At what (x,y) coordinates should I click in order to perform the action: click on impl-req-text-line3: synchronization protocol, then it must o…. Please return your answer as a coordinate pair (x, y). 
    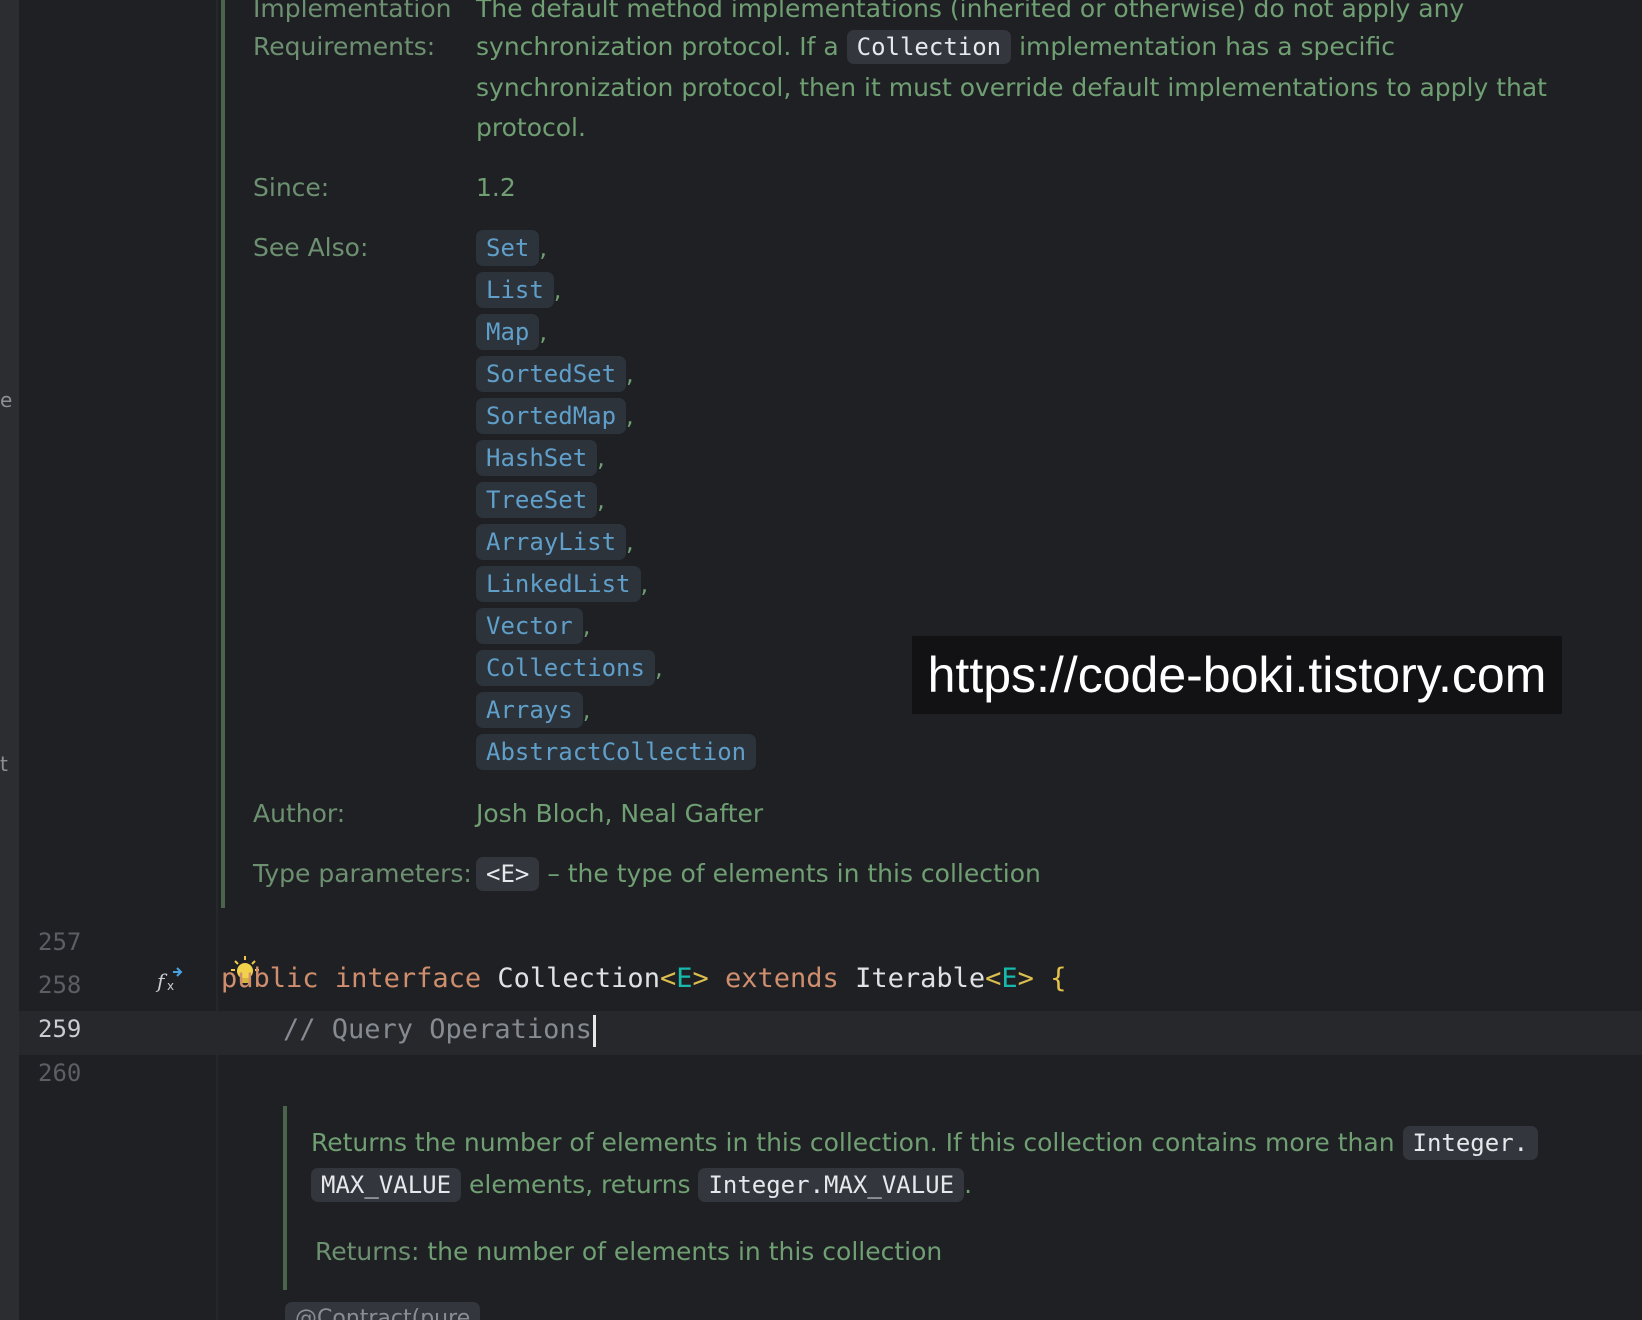
    Looking at the image, I should click on (1011, 87).